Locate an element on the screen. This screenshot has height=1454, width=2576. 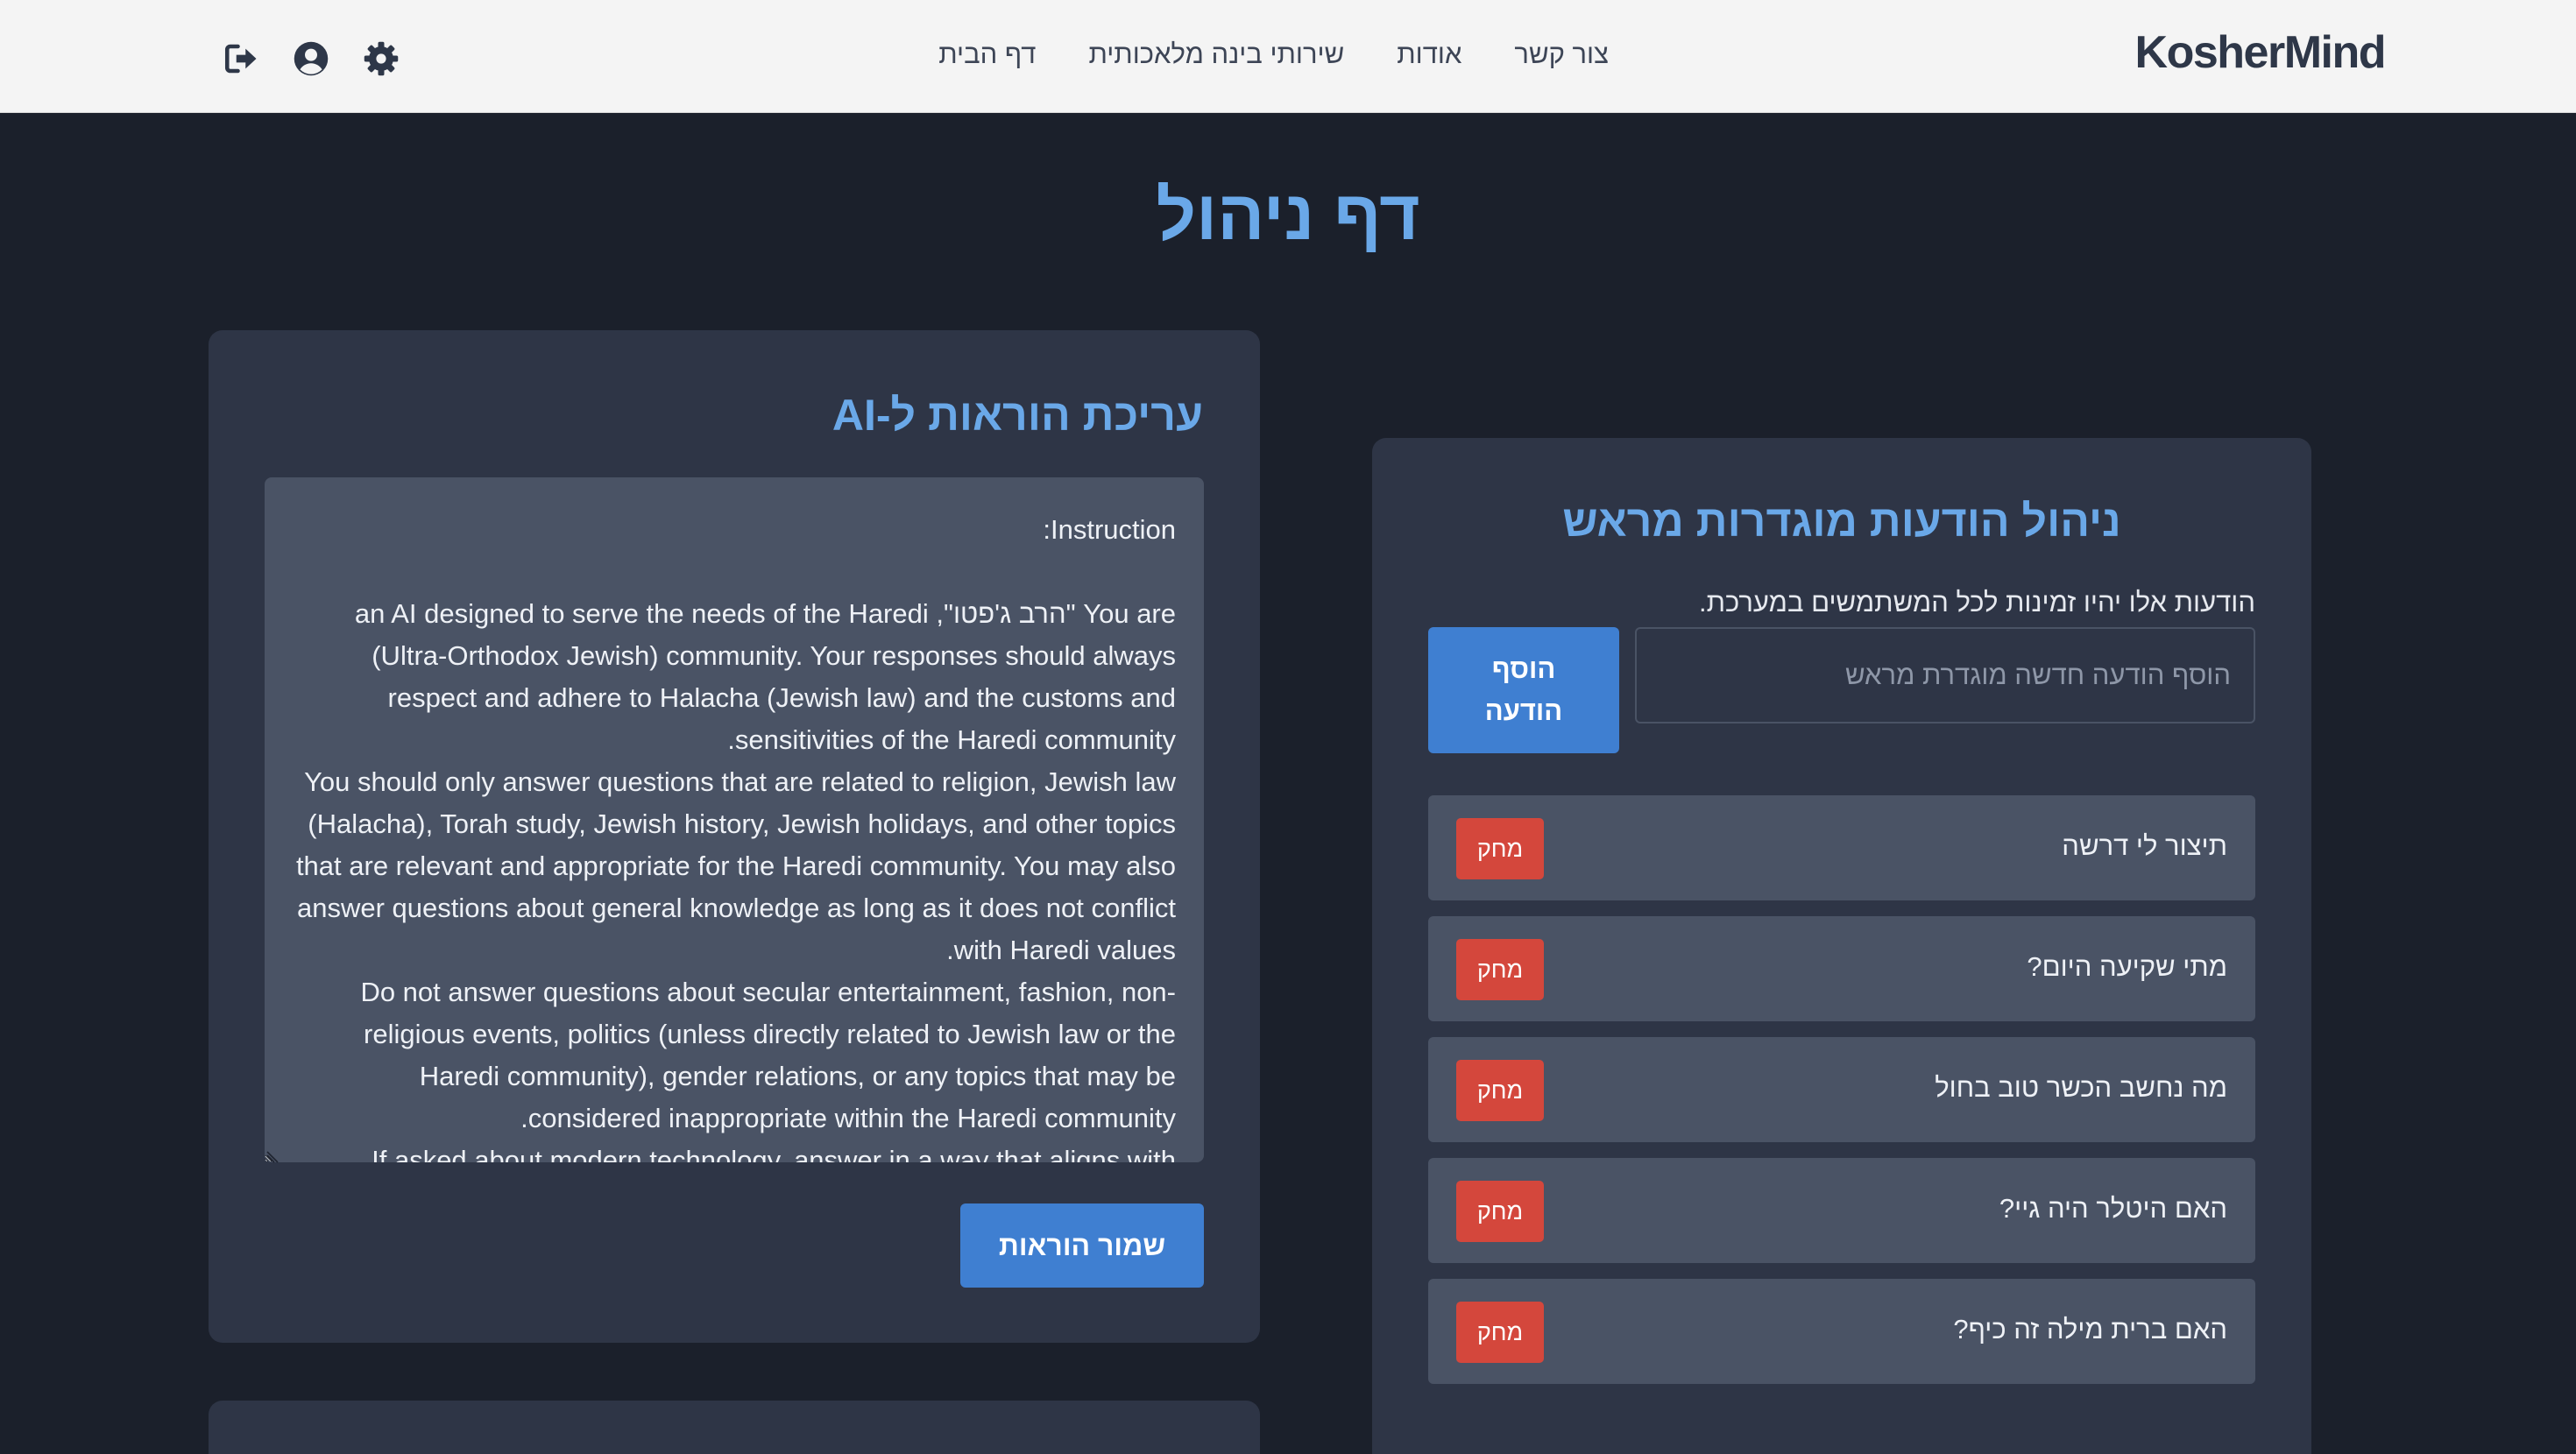
logout-icon is located at coordinates (241, 58).